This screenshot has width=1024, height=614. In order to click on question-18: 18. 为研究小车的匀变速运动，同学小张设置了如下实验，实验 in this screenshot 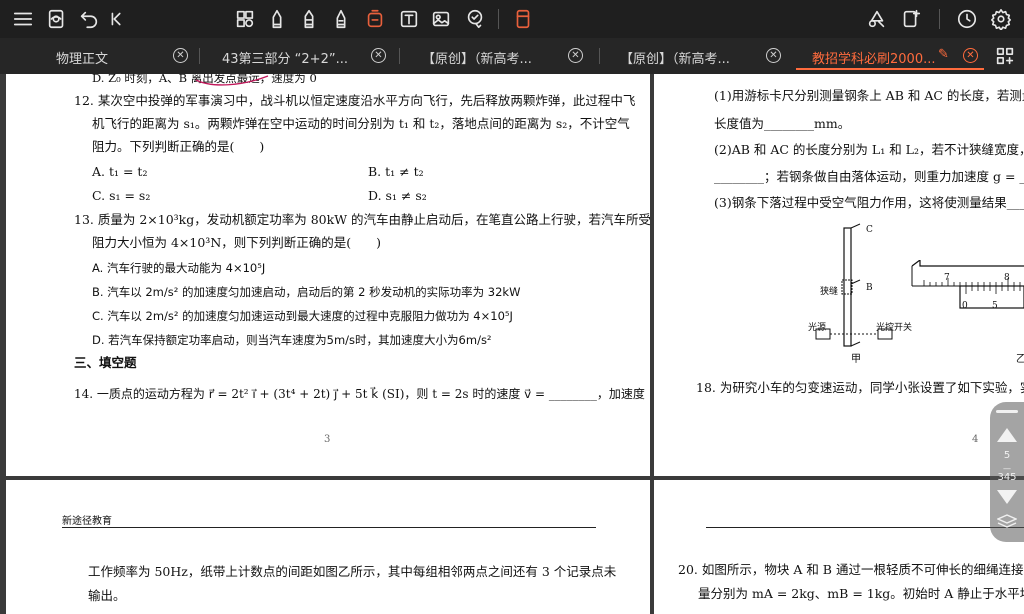, I will do `click(860, 387)`.